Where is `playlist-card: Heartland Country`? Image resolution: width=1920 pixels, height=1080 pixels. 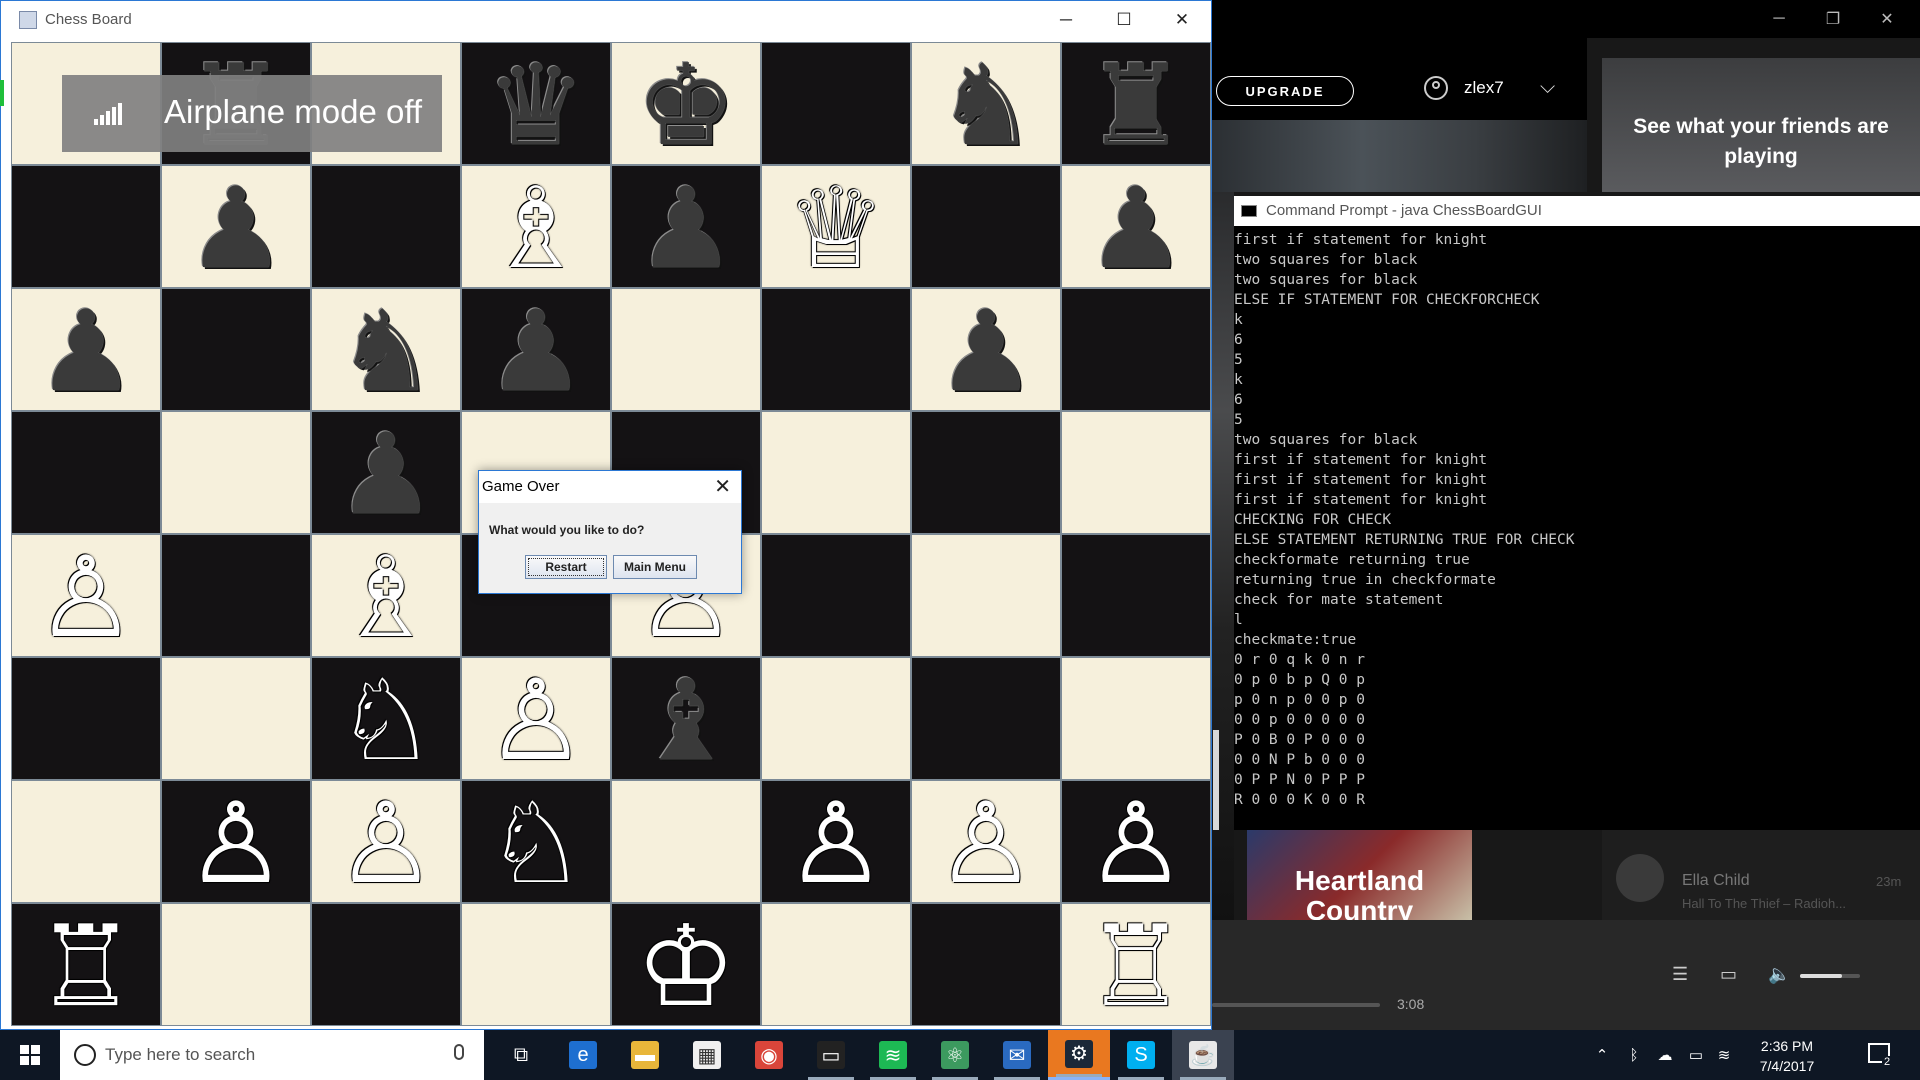 playlist-card: Heartland Country is located at coordinates (1359, 875).